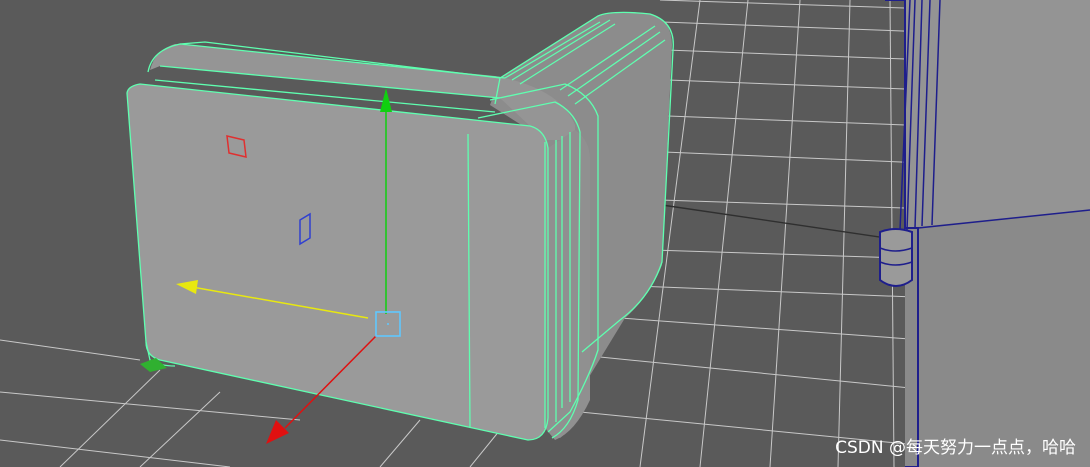  What do you see at coordinates (386, 100) in the screenshot?
I see `y-axis-arrow-icon` at bounding box center [386, 100].